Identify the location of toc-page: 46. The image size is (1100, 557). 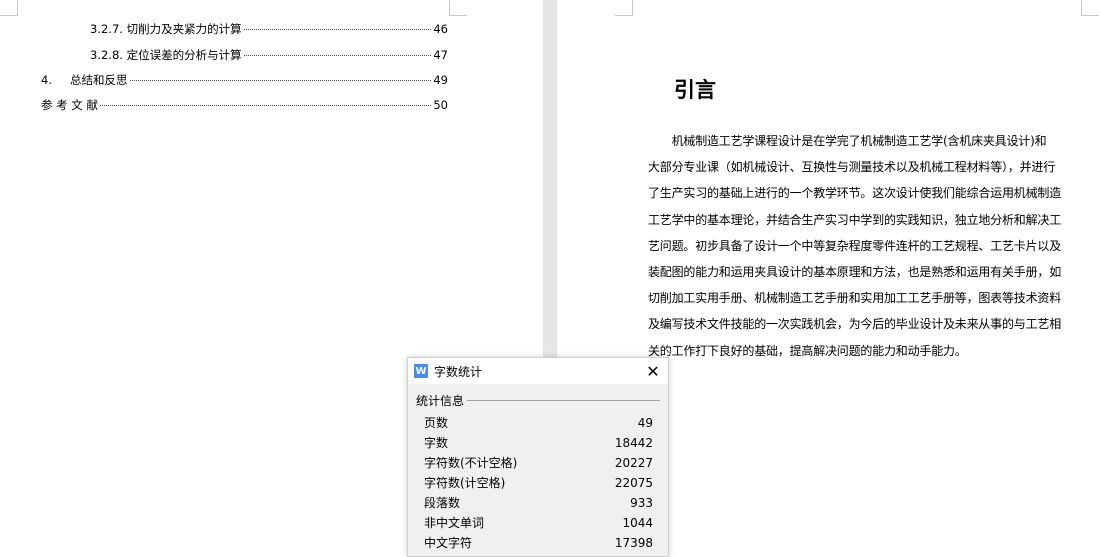
(440, 29).